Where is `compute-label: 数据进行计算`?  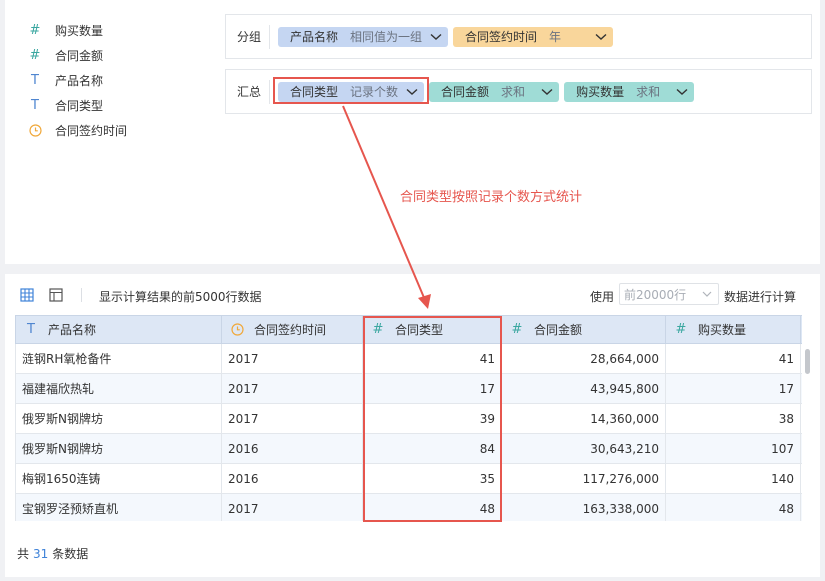 compute-label: 数据进行计算 is located at coordinates (760, 297).